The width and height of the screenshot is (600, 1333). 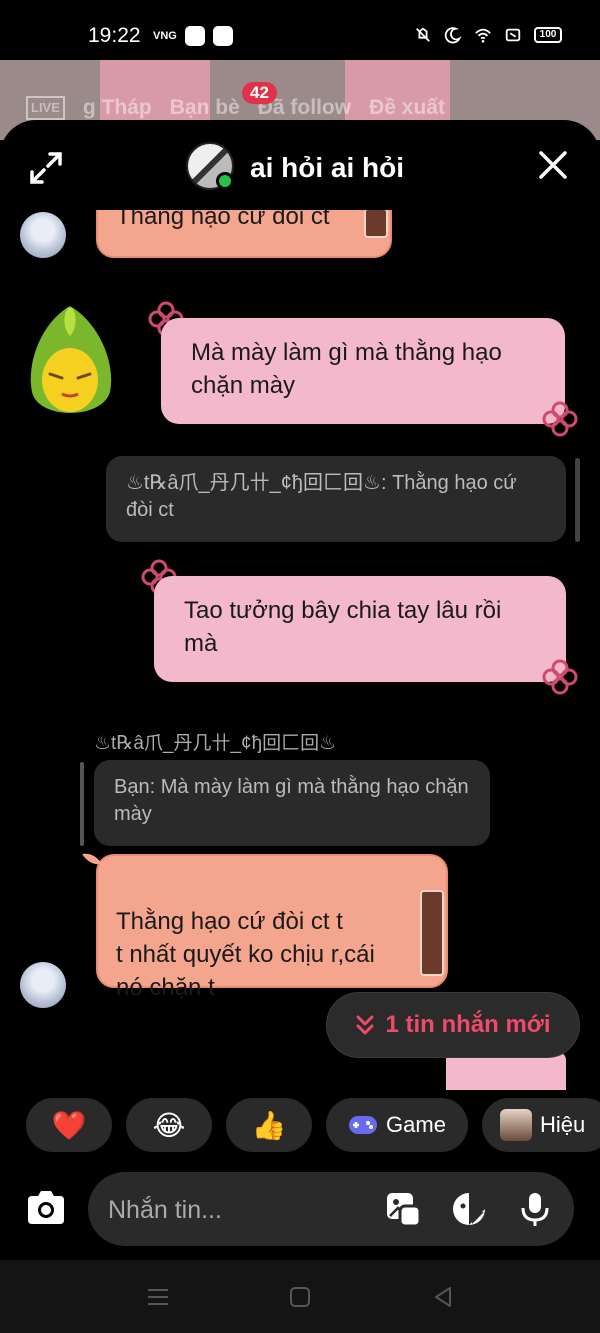 I want to click on shield-app-icon, so click(x=194, y=36).